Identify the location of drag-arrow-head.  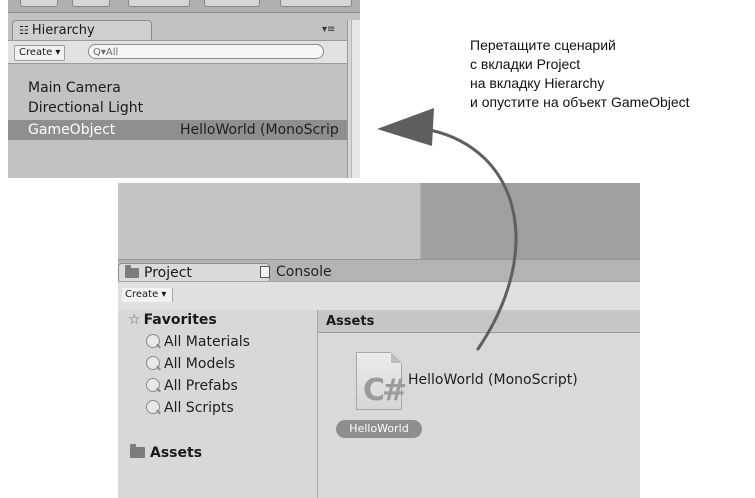
(405, 127).